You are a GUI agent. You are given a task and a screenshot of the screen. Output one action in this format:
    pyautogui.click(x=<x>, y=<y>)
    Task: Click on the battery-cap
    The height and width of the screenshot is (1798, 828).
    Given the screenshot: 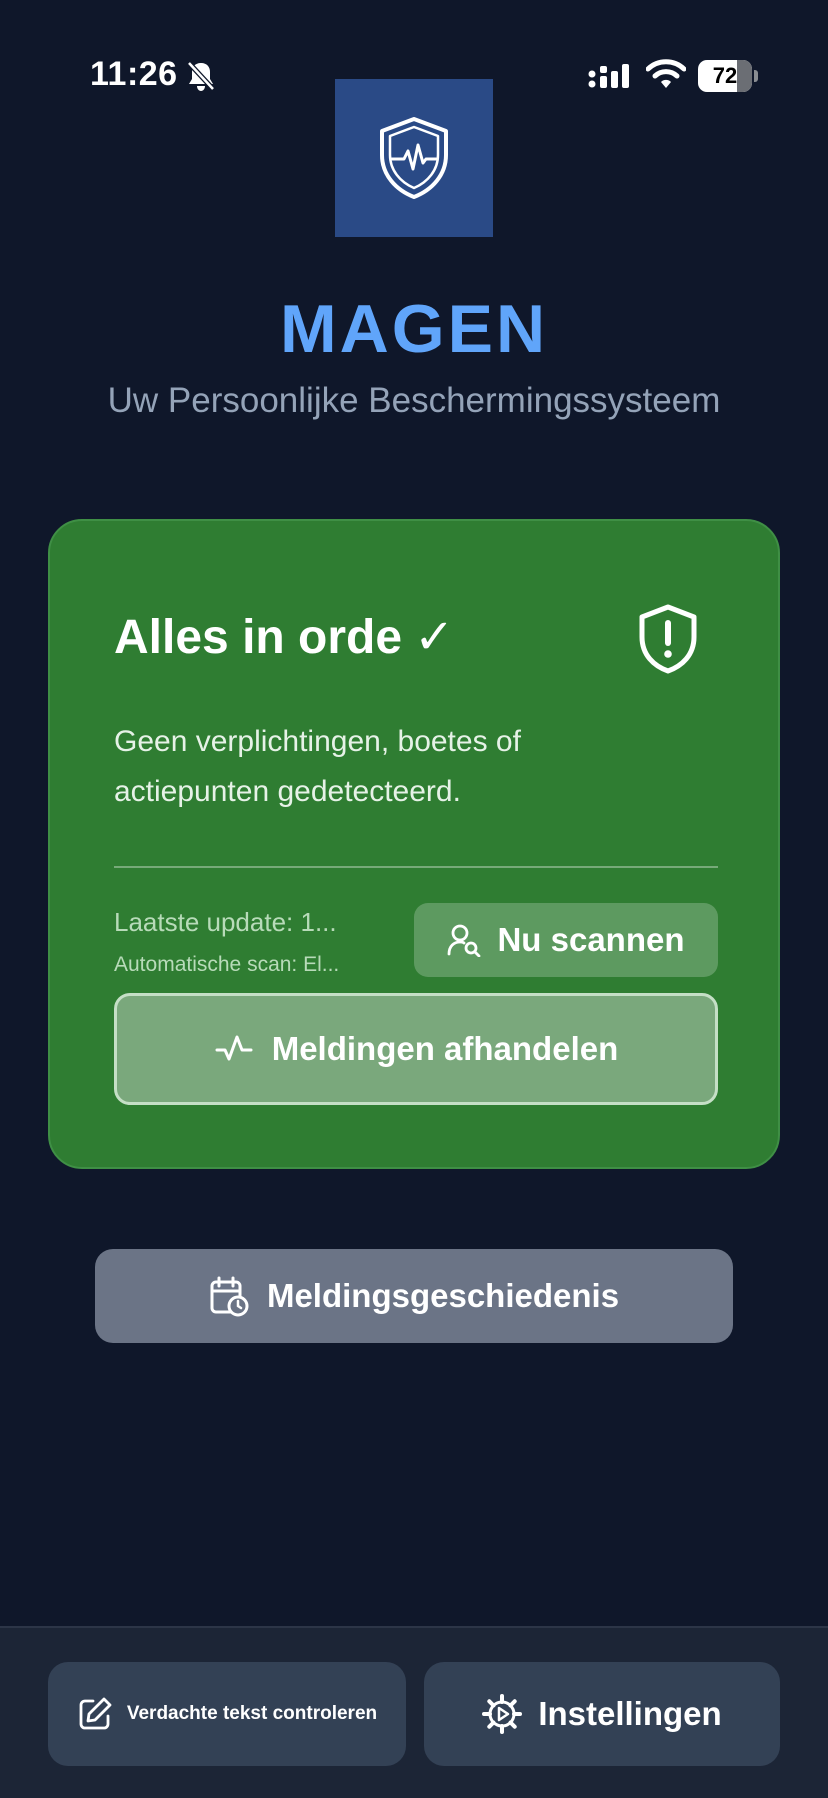 What is the action you would take?
    pyautogui.click(x=756, y=76)
    